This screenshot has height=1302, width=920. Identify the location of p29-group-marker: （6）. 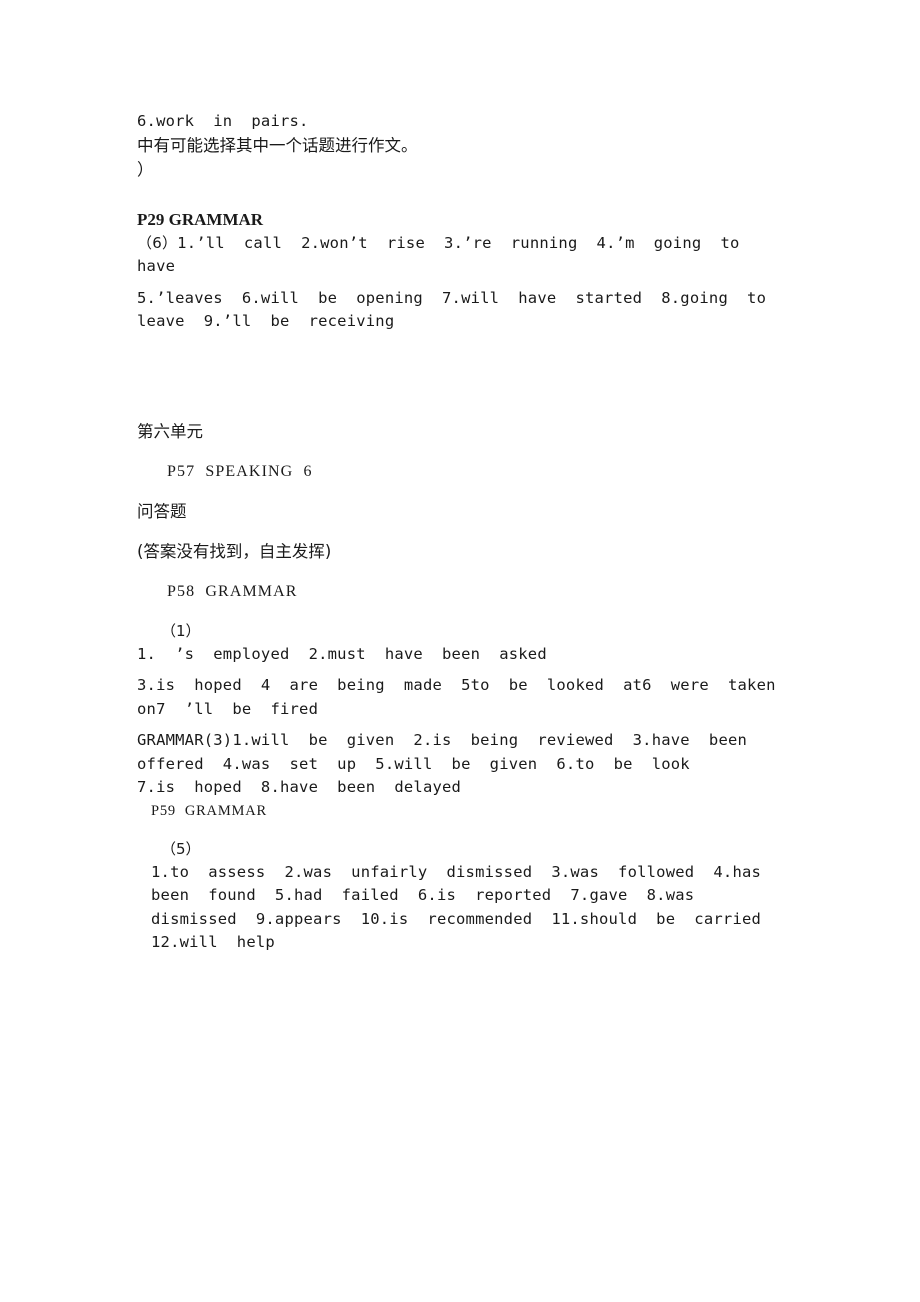
(157, 242).